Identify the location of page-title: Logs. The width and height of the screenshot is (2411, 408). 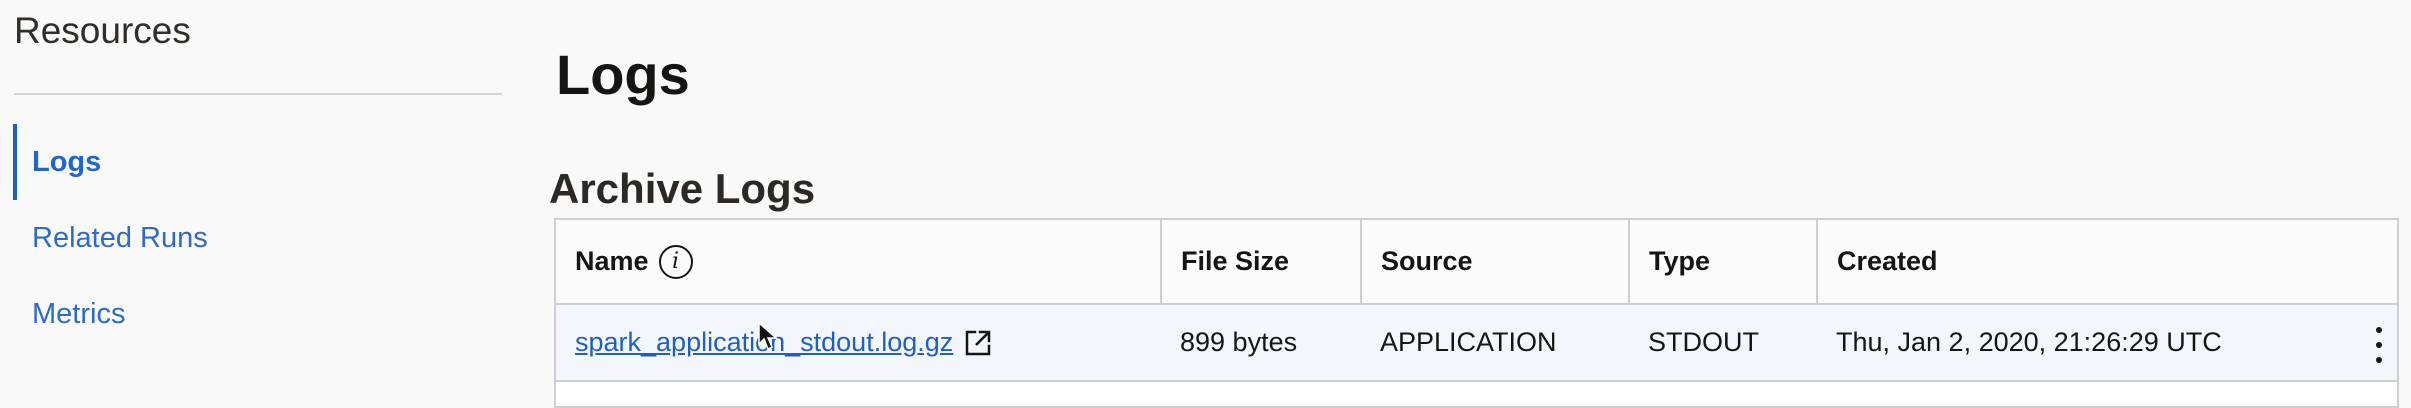
(623, 74).